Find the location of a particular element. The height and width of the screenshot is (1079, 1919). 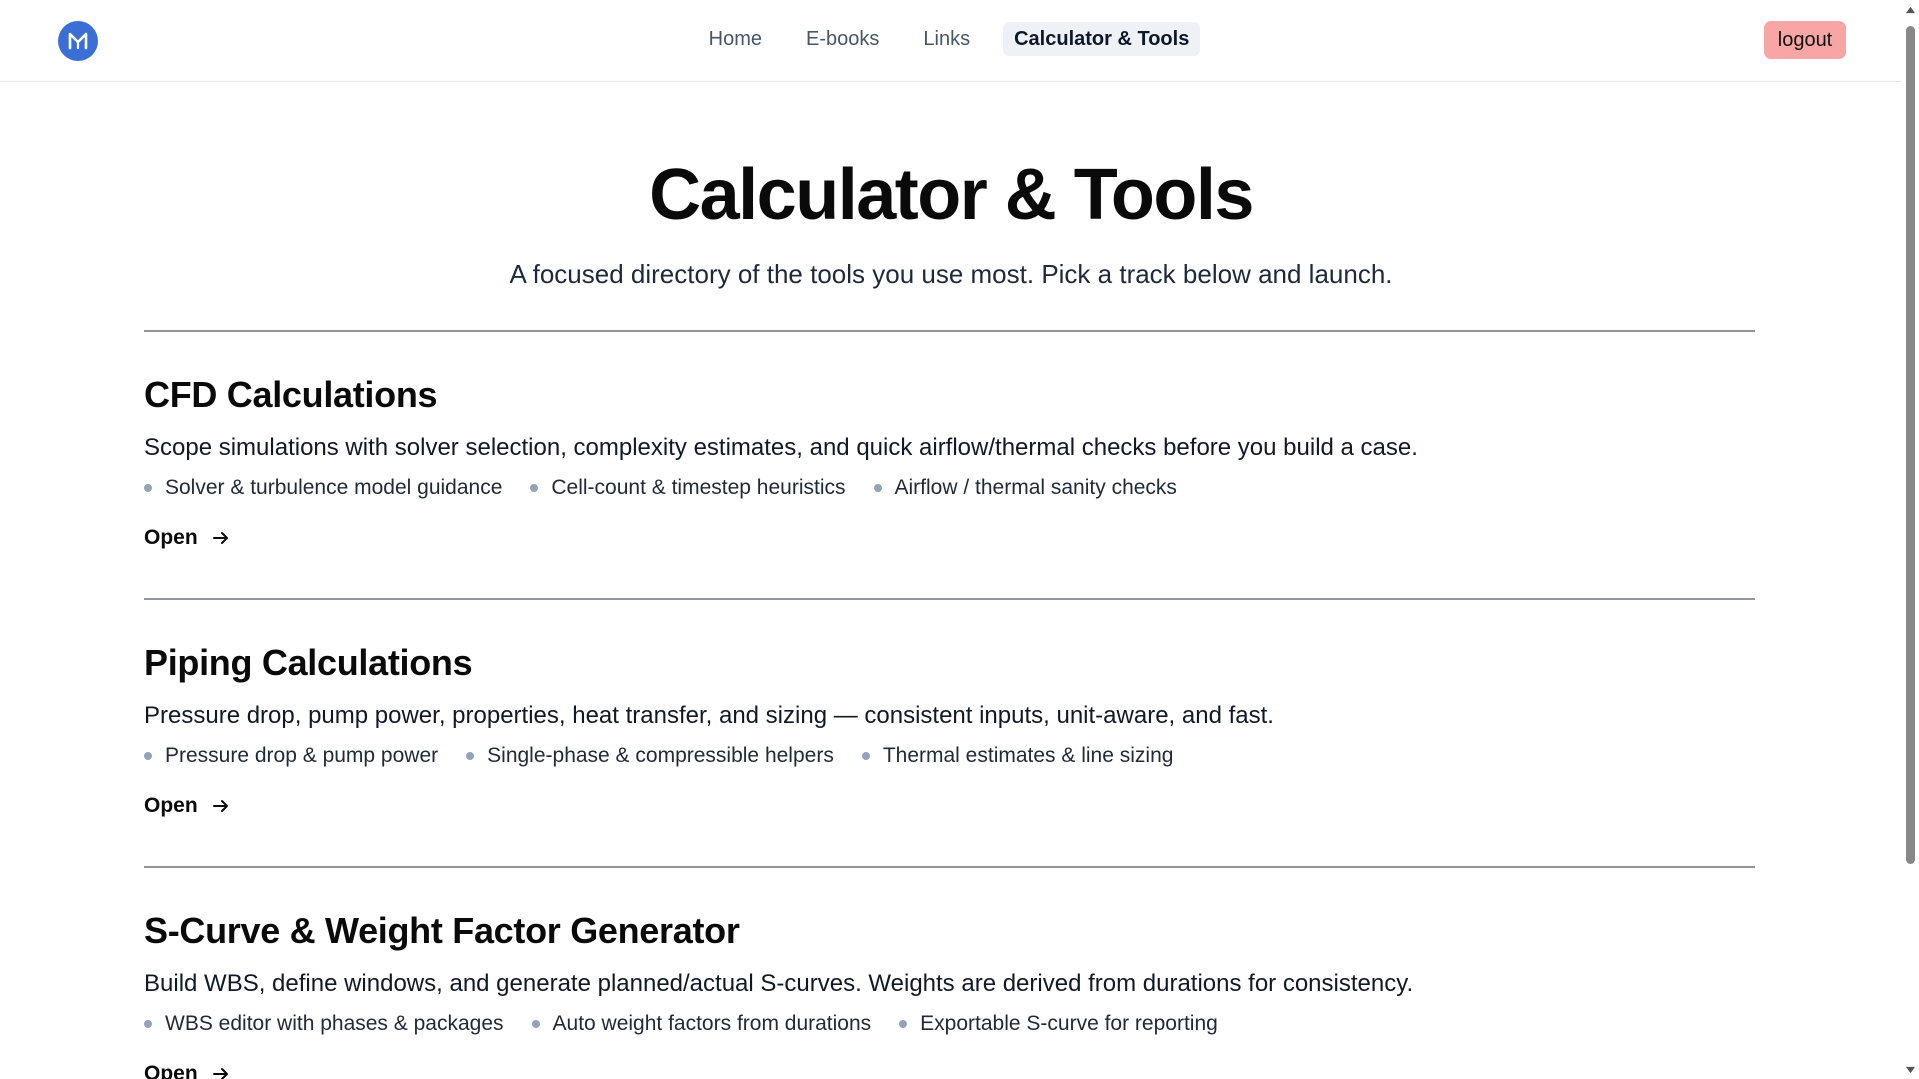

section-title: Piping Calculations is located at coordinates (308, 662).